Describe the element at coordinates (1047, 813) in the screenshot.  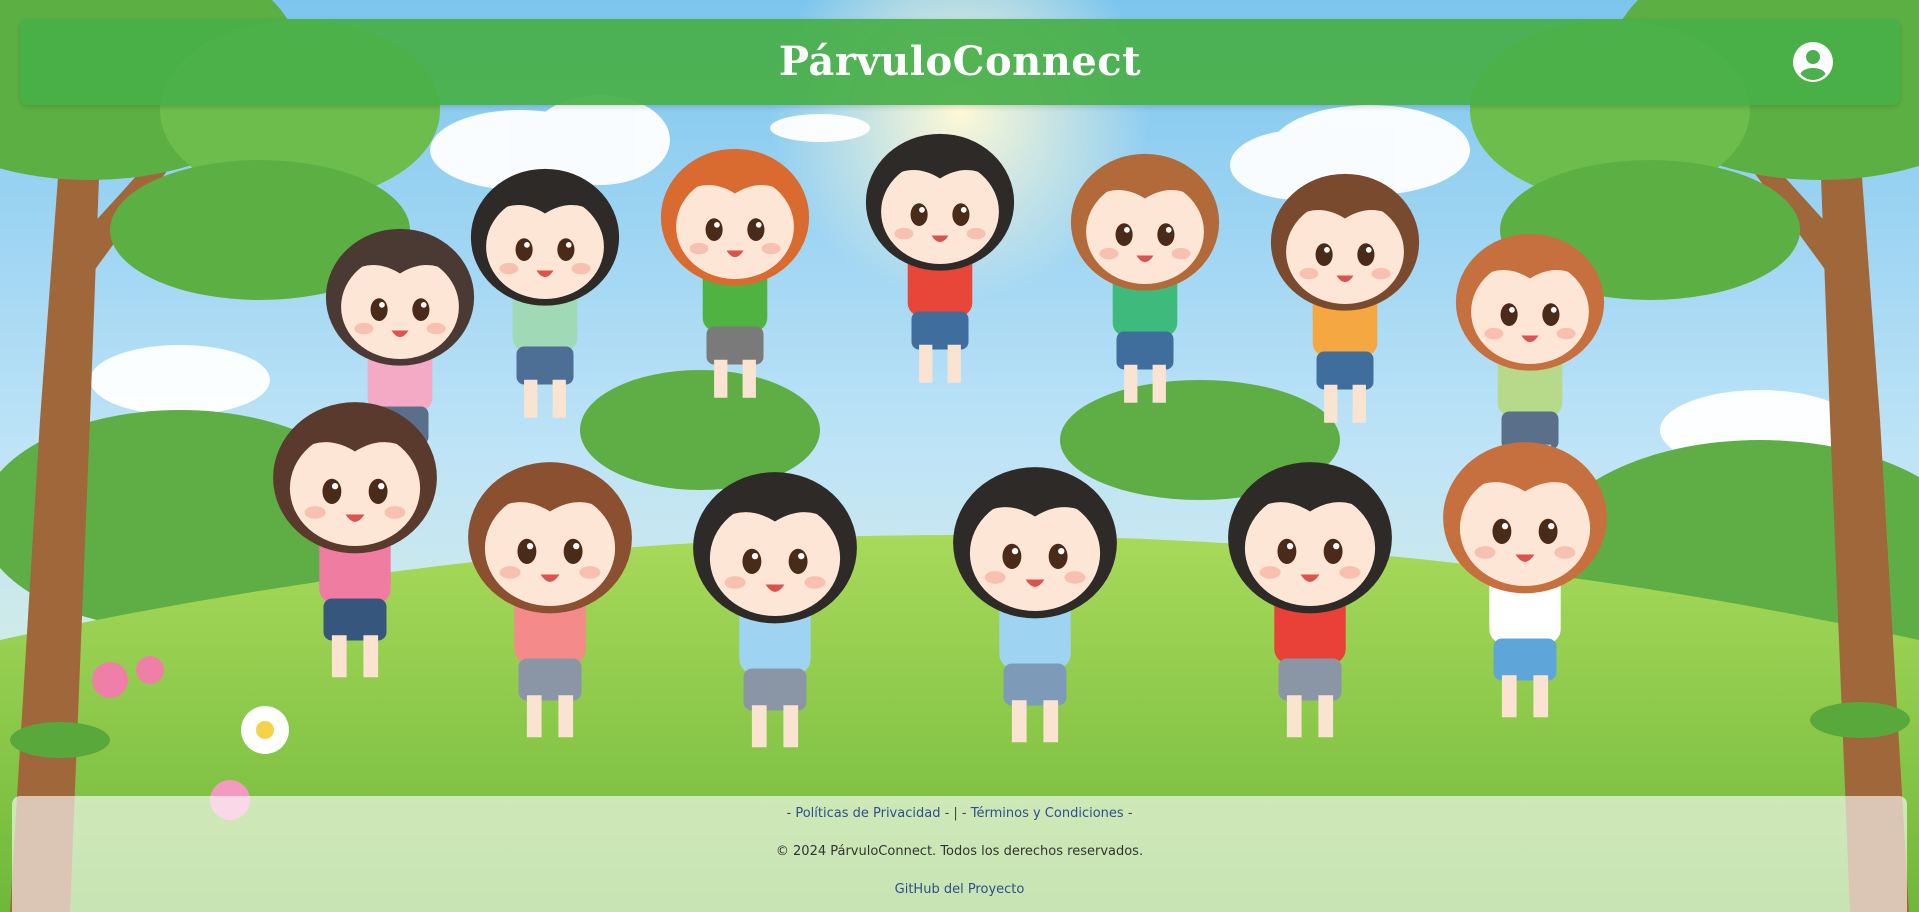
I see `terms-conditions-link: Términos y Condiciones` at that location.